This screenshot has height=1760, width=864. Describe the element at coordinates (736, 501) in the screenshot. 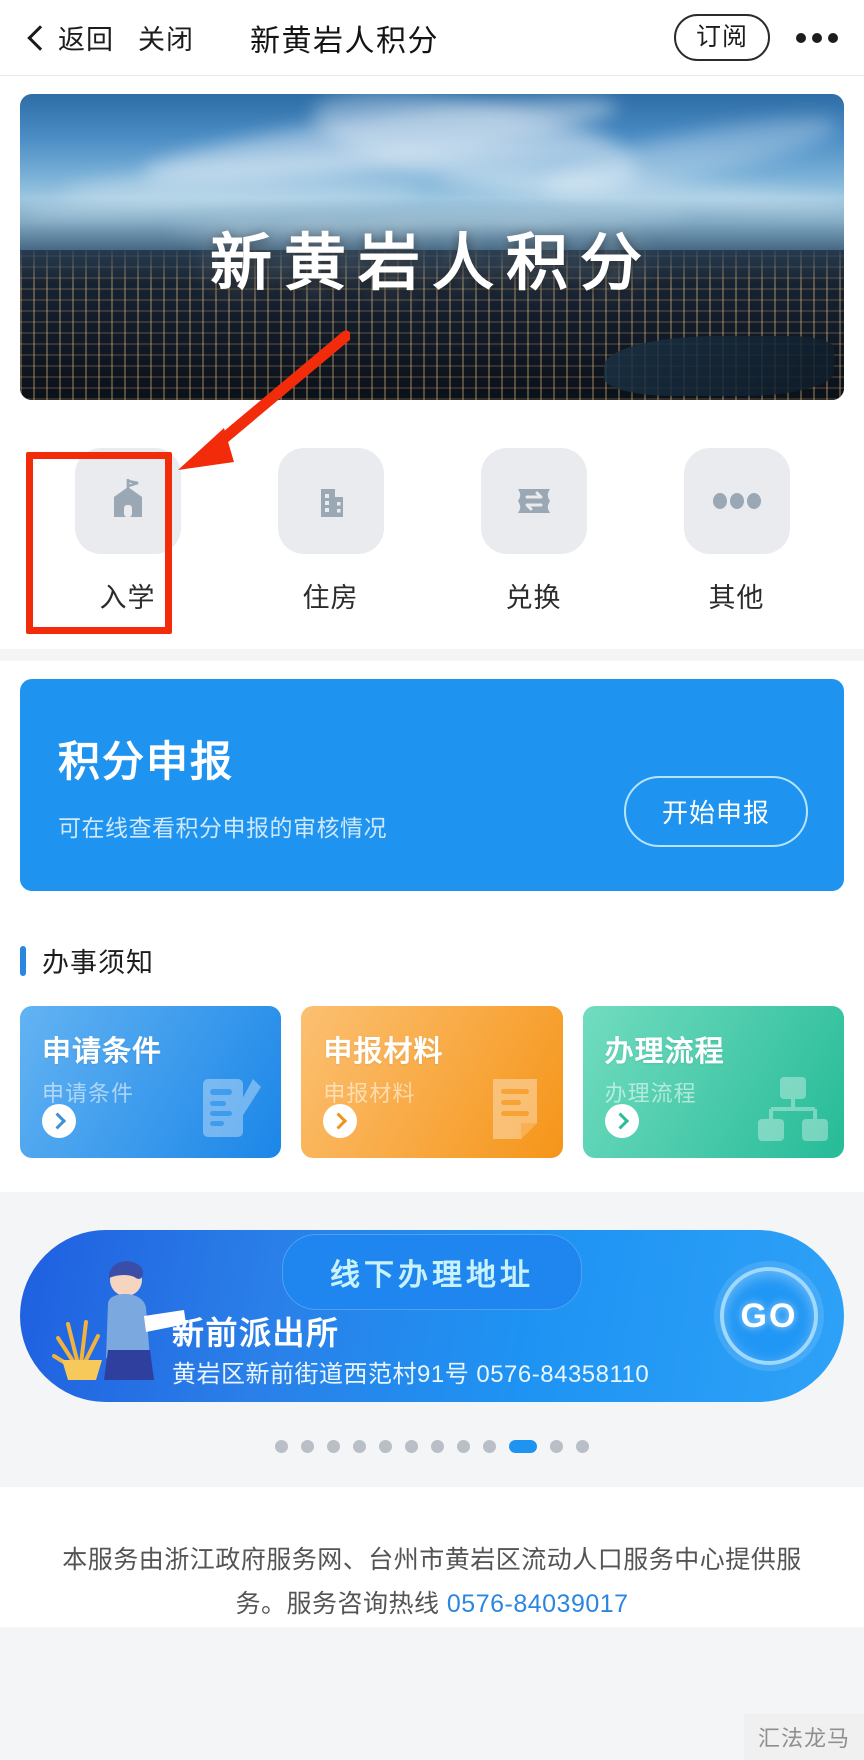

I see `ellipsis-icon` at that location.